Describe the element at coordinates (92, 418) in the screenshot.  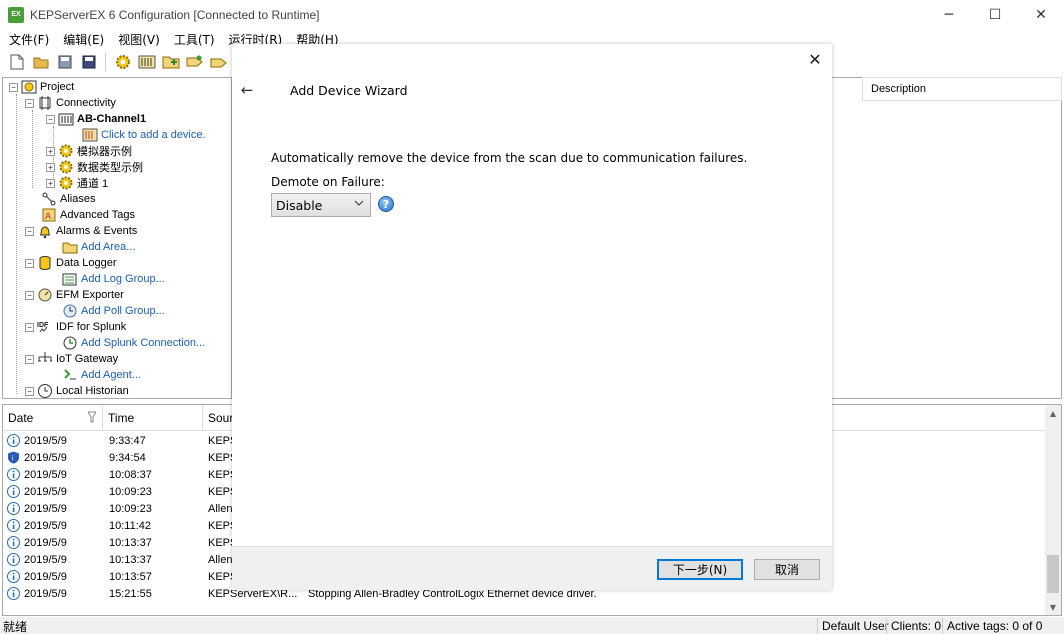
I see `filter-icon` at that location.